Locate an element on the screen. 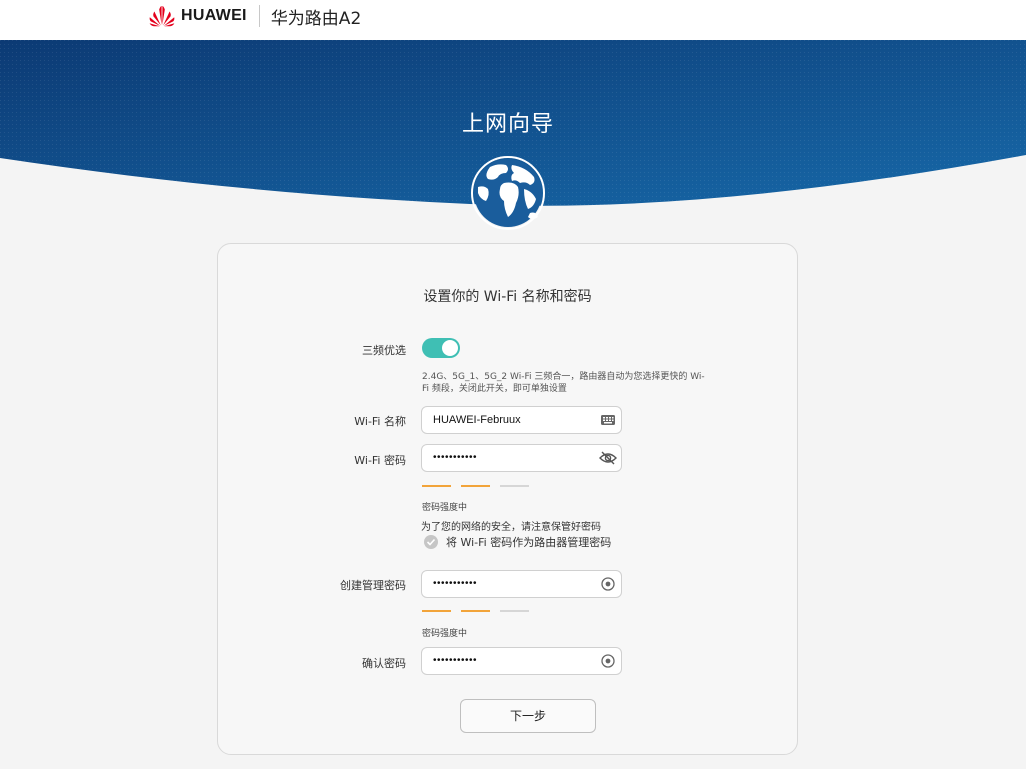 This screenshot has width=1026, height=769. wifi-password-label: Wi-Fi 密码 is located at coordinates (380, 460).